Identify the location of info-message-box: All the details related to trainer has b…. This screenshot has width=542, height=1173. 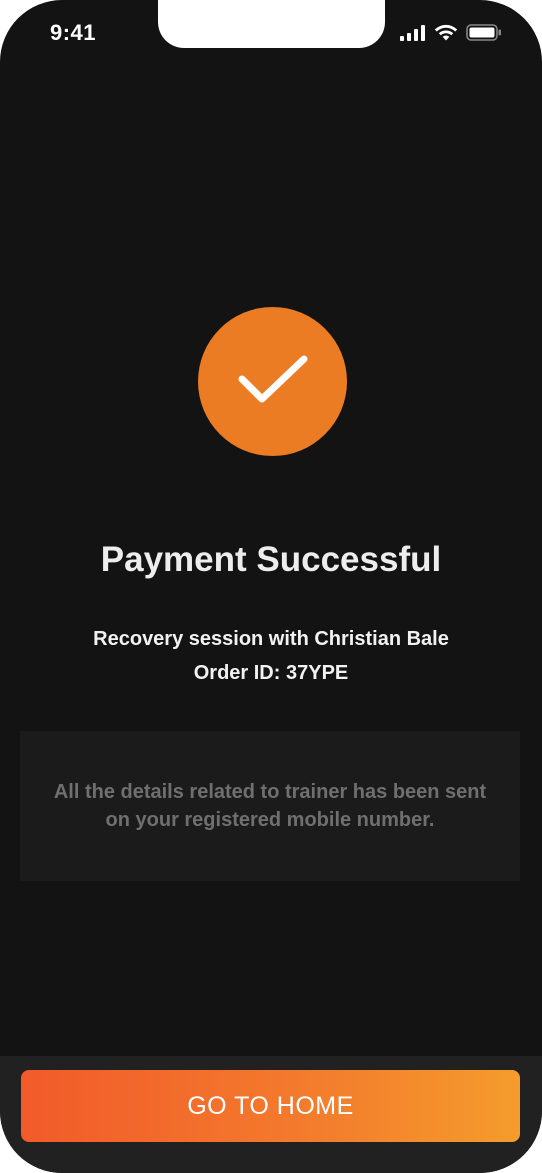
(270, 806).